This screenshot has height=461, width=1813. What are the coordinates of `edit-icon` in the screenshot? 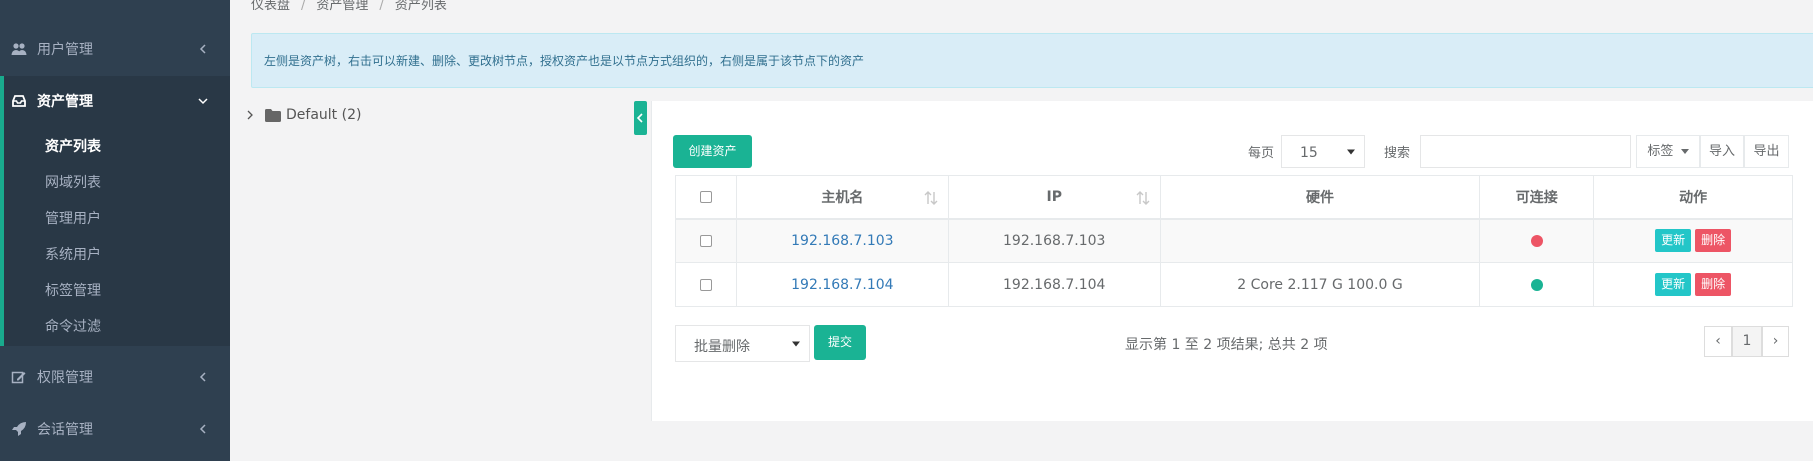 It's located at (18, 377).